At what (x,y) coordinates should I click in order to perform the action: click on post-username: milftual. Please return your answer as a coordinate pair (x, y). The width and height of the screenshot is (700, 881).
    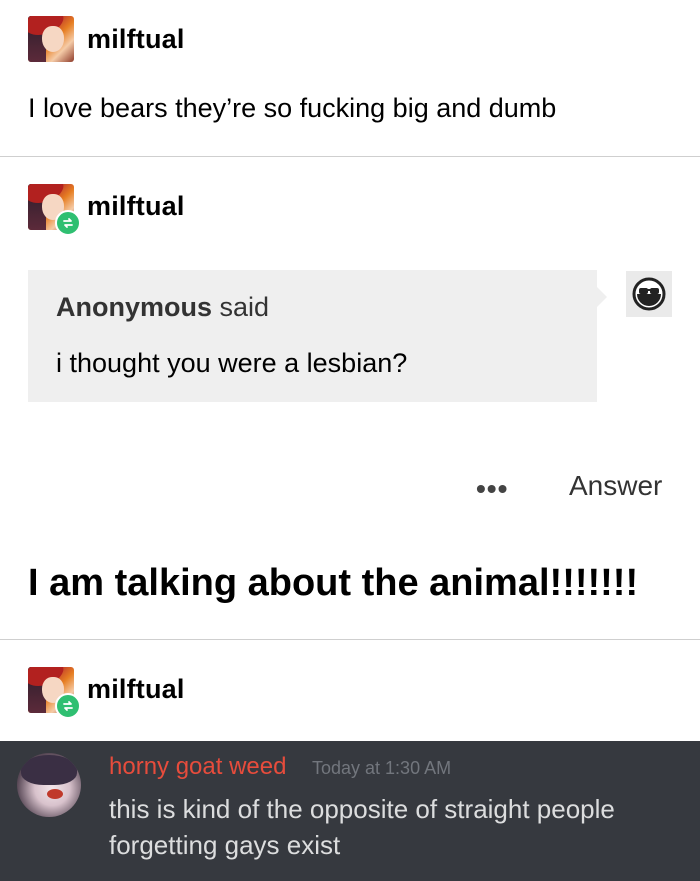
    Looking at the image, I should click on (136, 39).